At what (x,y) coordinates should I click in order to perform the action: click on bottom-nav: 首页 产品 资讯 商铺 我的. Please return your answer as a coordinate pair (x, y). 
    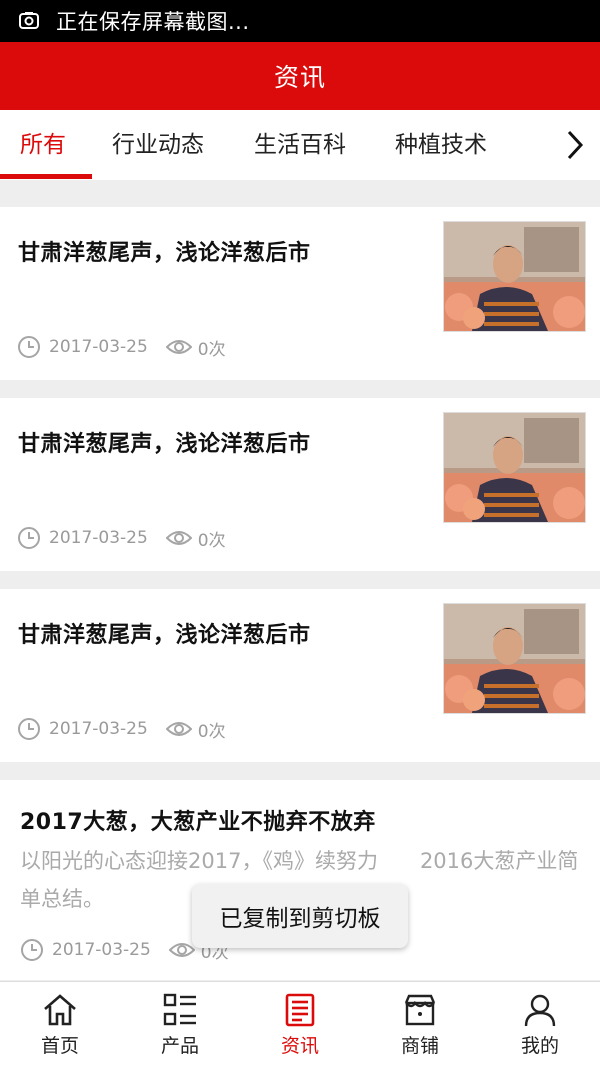
    Looking at the image, I should click on (300, 1024).